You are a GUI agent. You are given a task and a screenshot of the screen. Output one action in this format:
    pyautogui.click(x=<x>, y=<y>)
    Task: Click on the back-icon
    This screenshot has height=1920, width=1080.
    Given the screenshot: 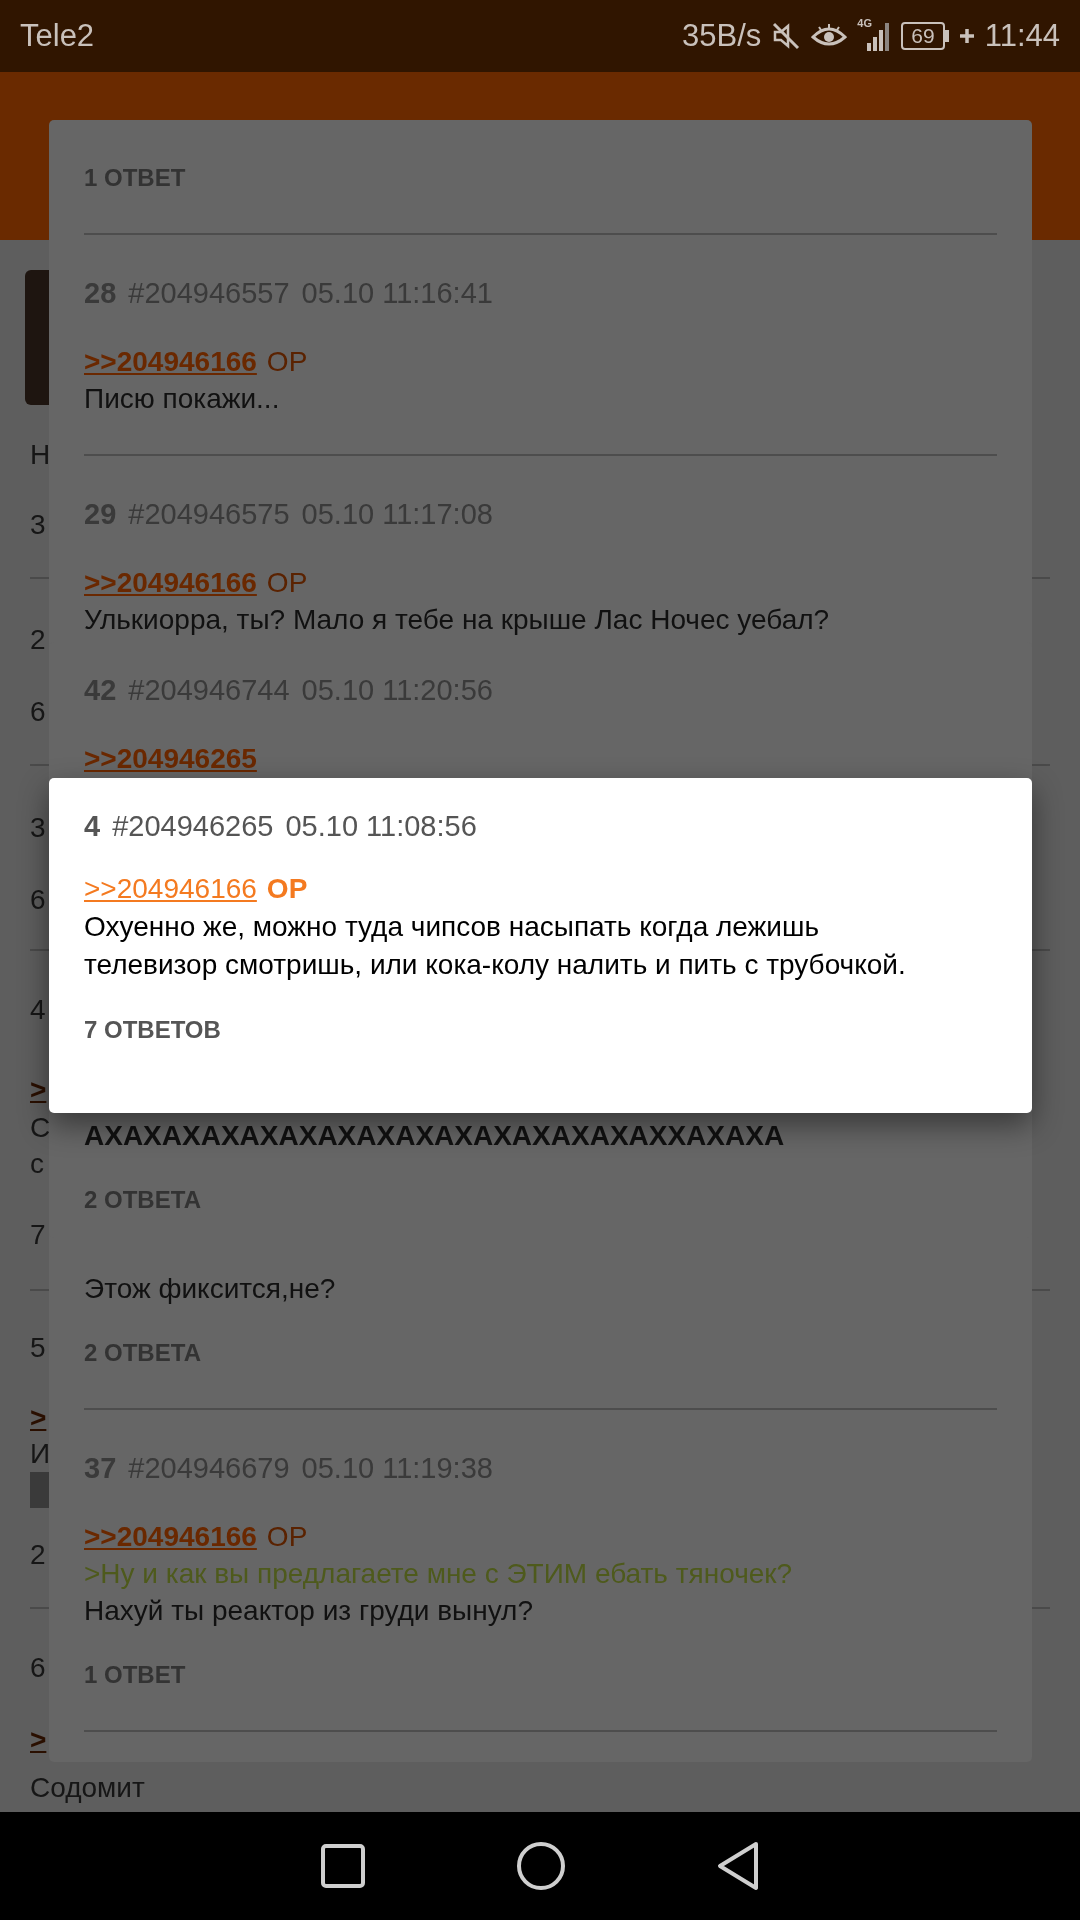 What is the action you would take?
    pyautogui.click(x=738, y=1866)
    